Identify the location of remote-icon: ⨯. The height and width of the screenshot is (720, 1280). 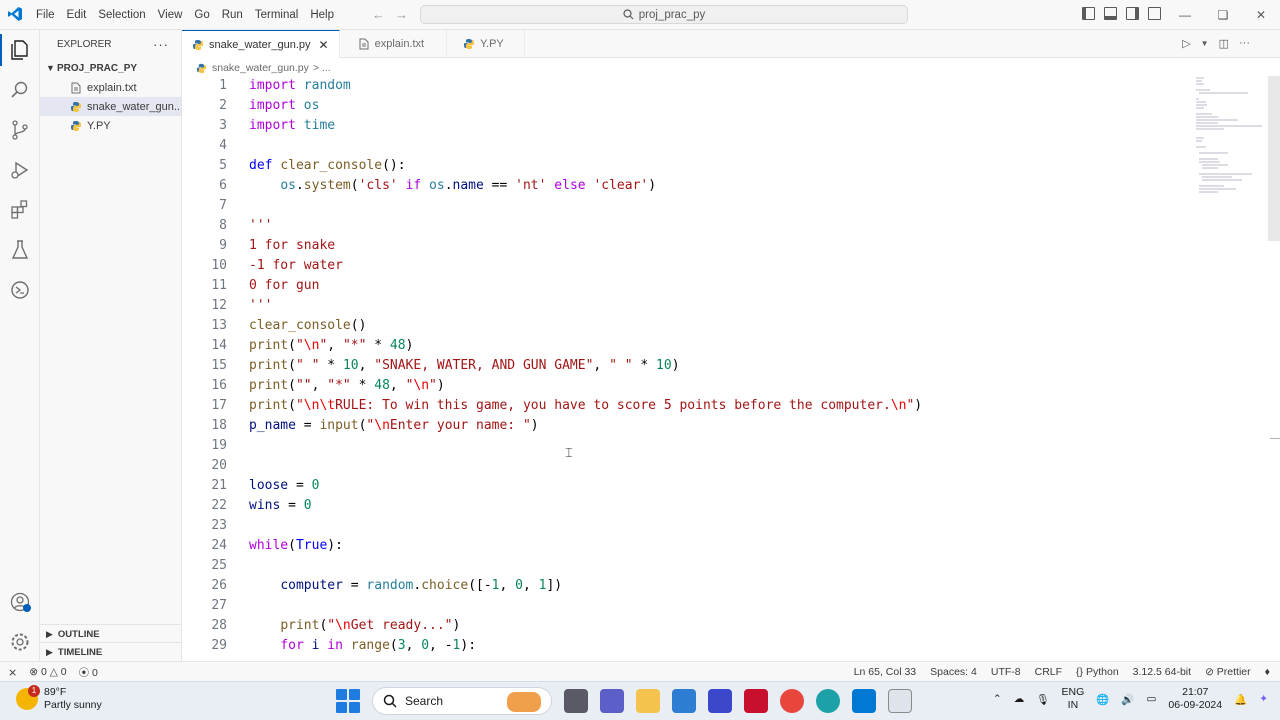
(12, 672).